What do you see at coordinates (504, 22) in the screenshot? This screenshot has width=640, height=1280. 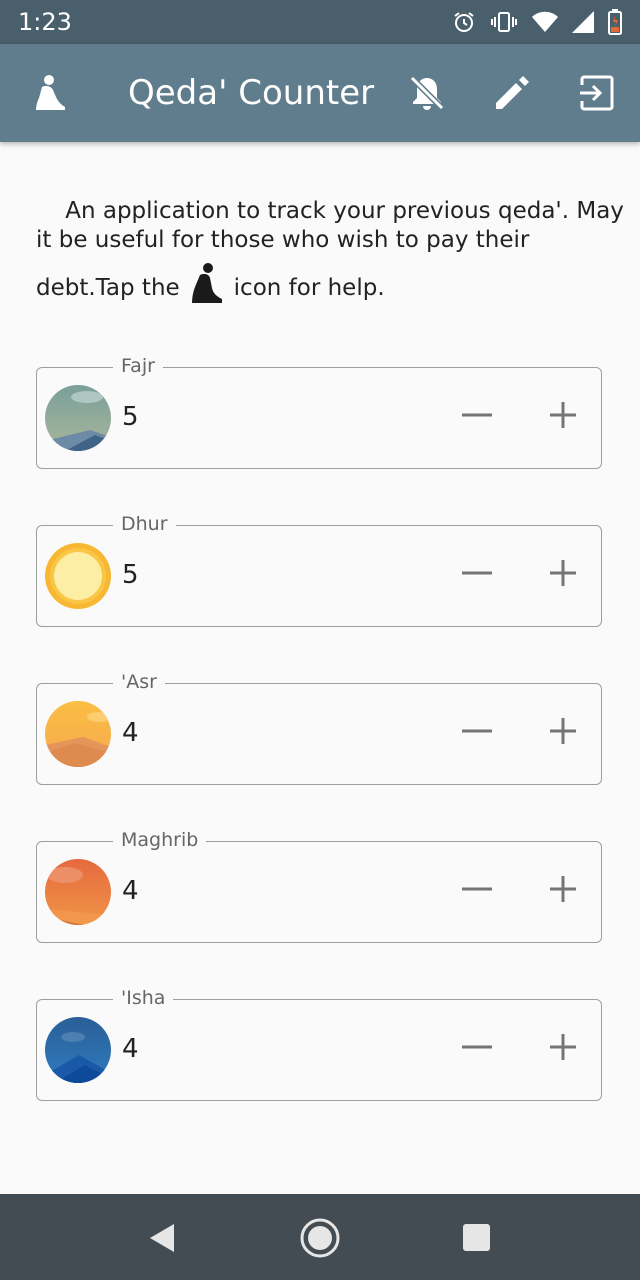 I see `vibrate-icon` at bounding box center [504, 22].